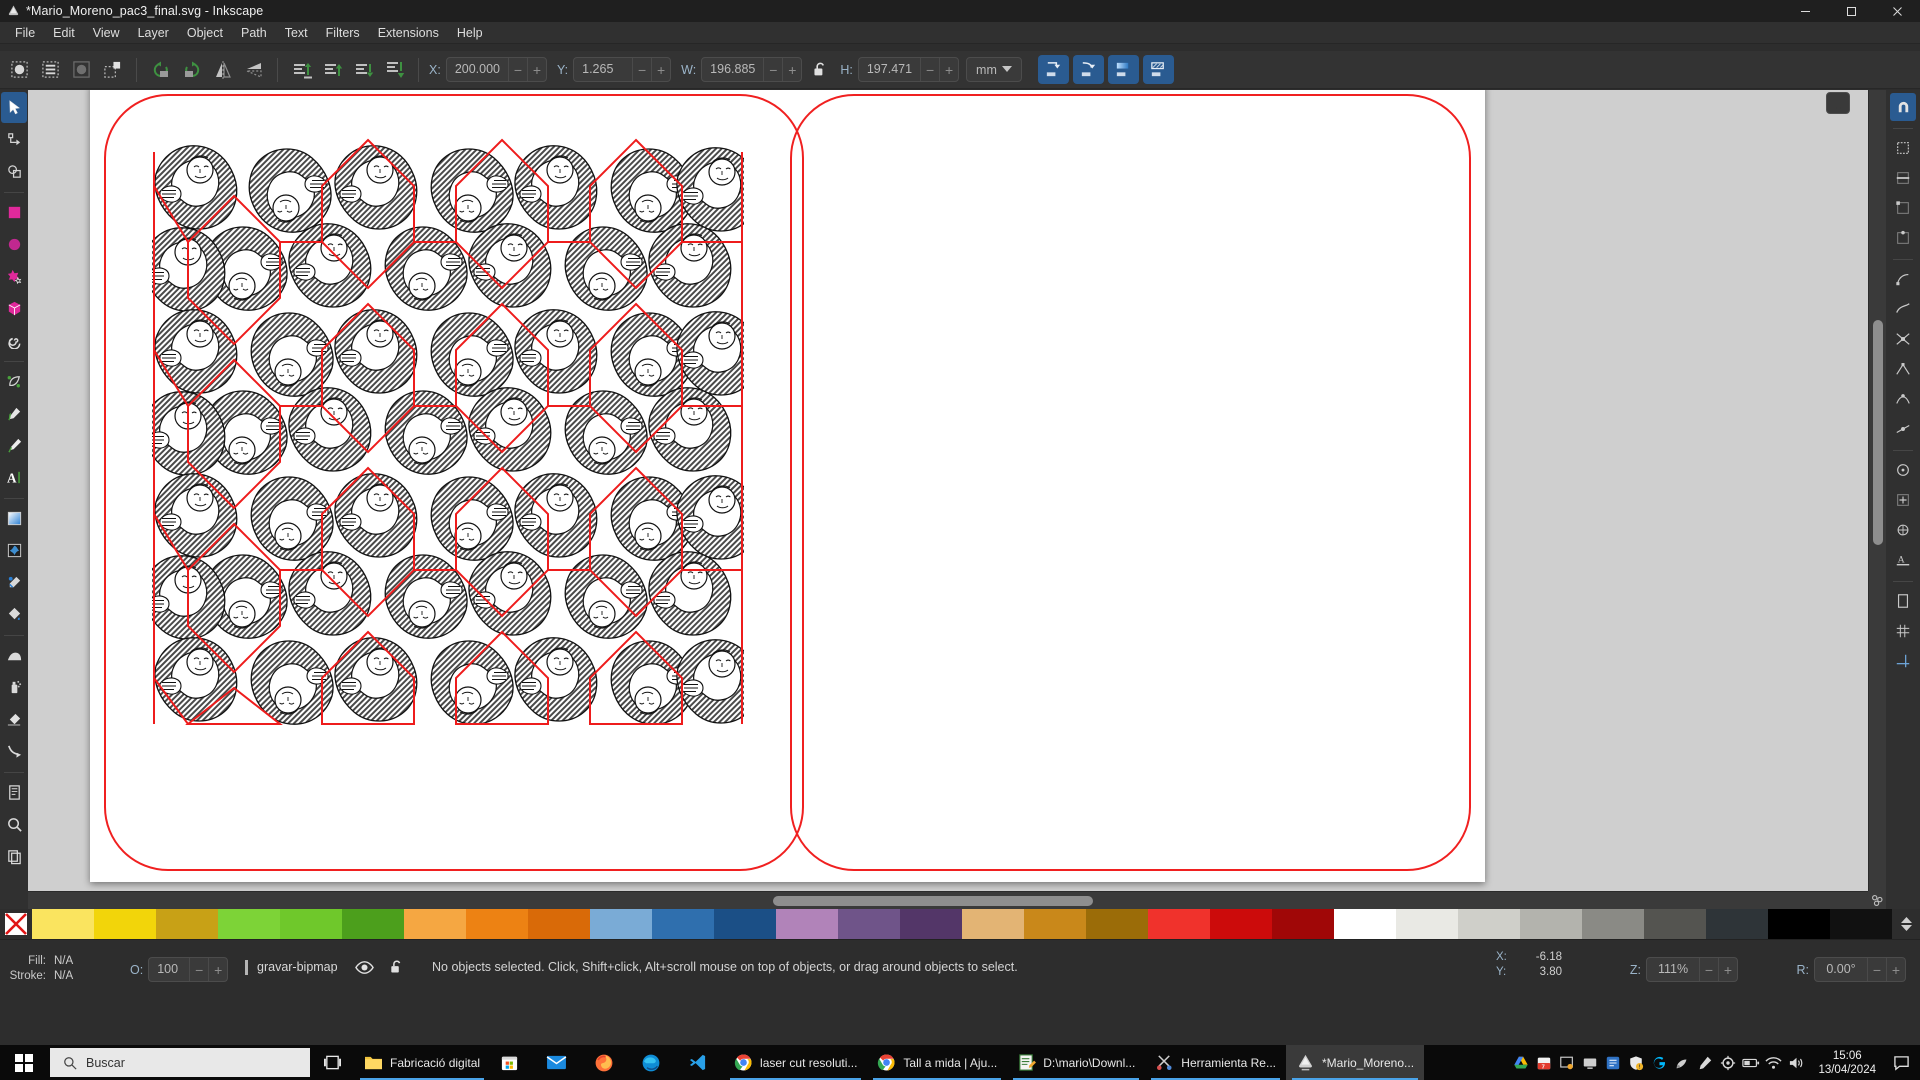 The image size is (1920, 1080). Describe the element at coordinates (14, 824) in the screenshot. I see `zoom-tool` at that location.